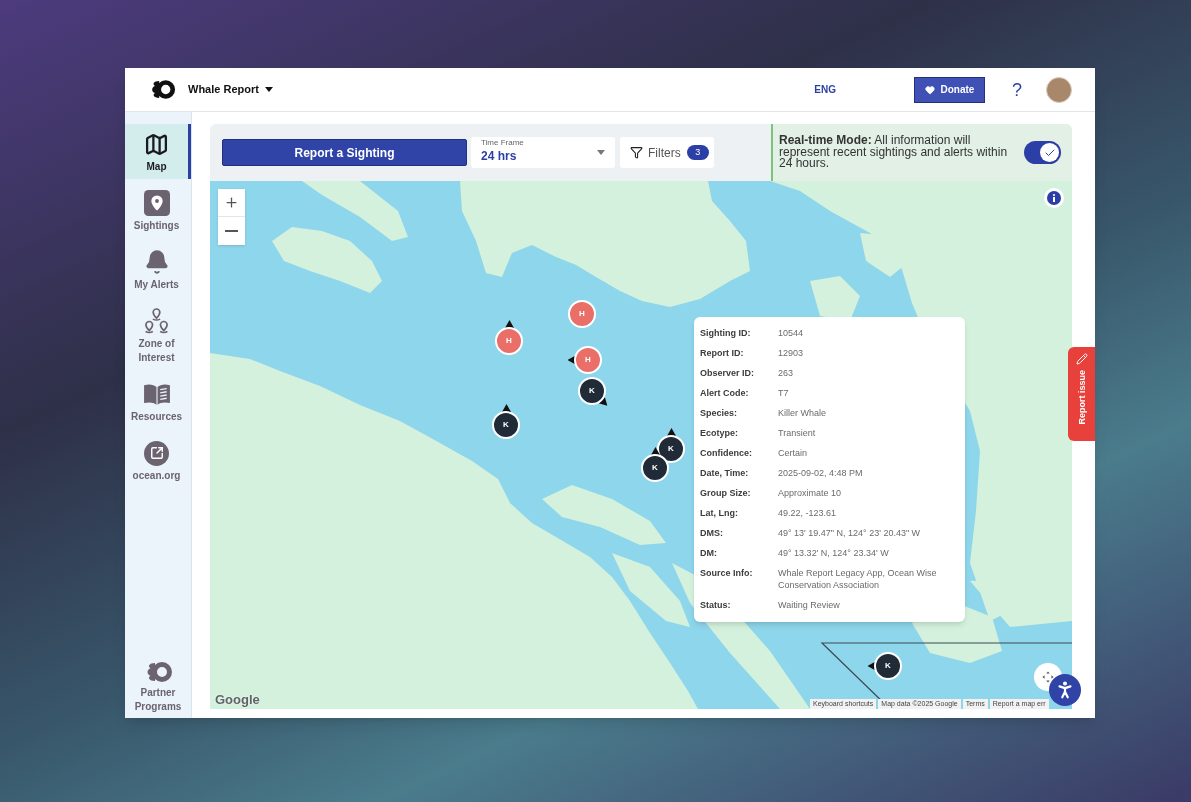  I want to click on field-value: Killer Whale, so click(802, 413).